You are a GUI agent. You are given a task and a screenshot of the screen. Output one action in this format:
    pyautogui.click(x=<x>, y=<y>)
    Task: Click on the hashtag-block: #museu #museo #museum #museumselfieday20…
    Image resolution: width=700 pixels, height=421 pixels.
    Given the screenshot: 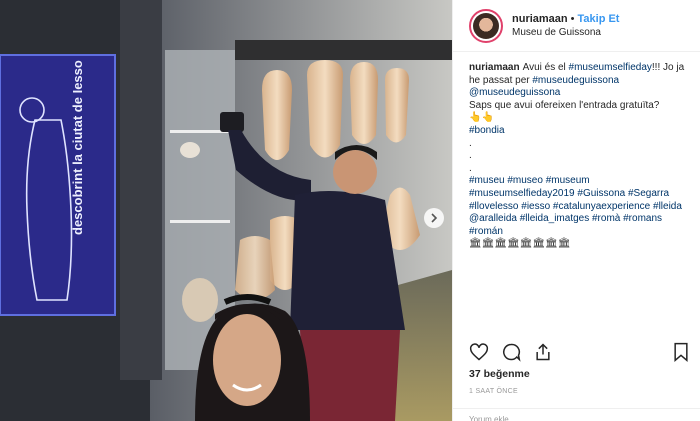 What is the action you would take?
    pyautogui.click(x=577, y=206)
    